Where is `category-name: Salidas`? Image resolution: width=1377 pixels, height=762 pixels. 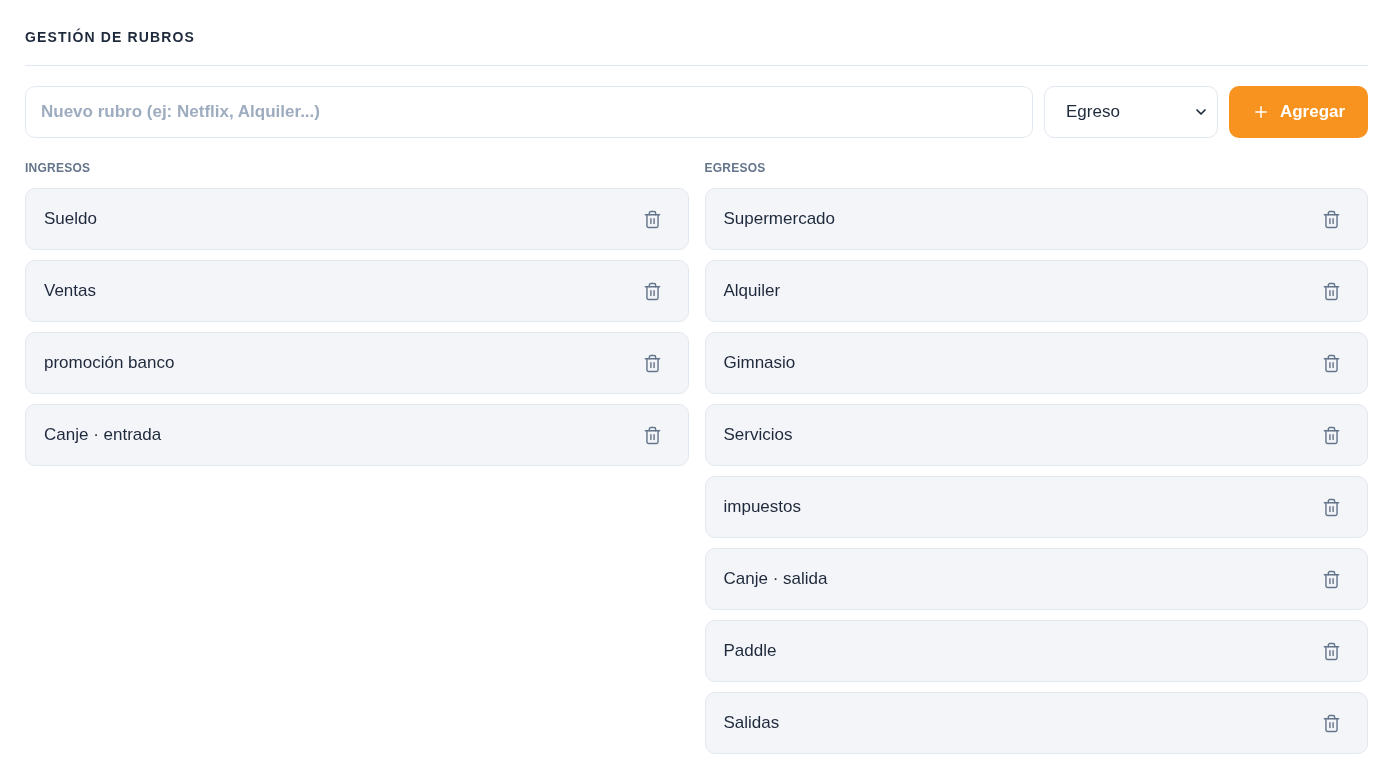
category-name: Salidas is located at coordinates (751, 723).